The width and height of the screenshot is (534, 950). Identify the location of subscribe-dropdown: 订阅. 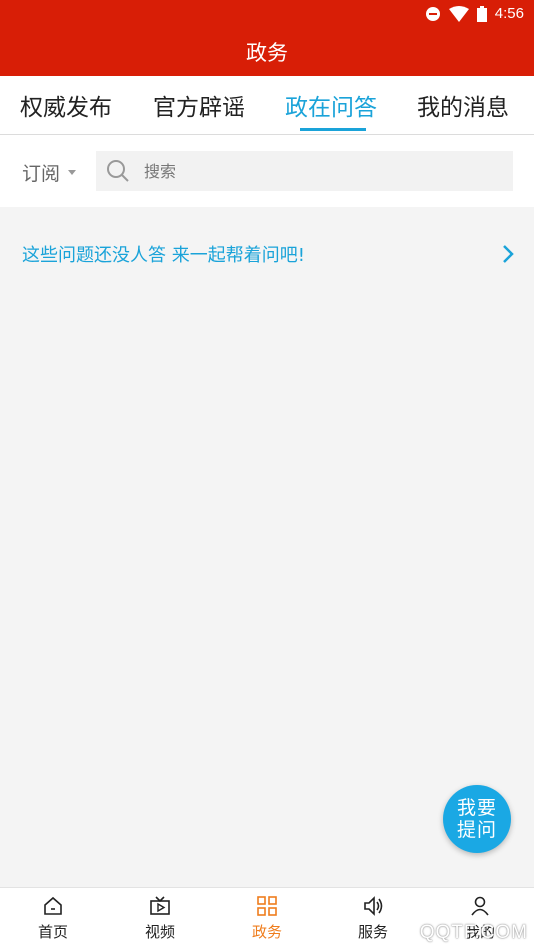
(49, 172).